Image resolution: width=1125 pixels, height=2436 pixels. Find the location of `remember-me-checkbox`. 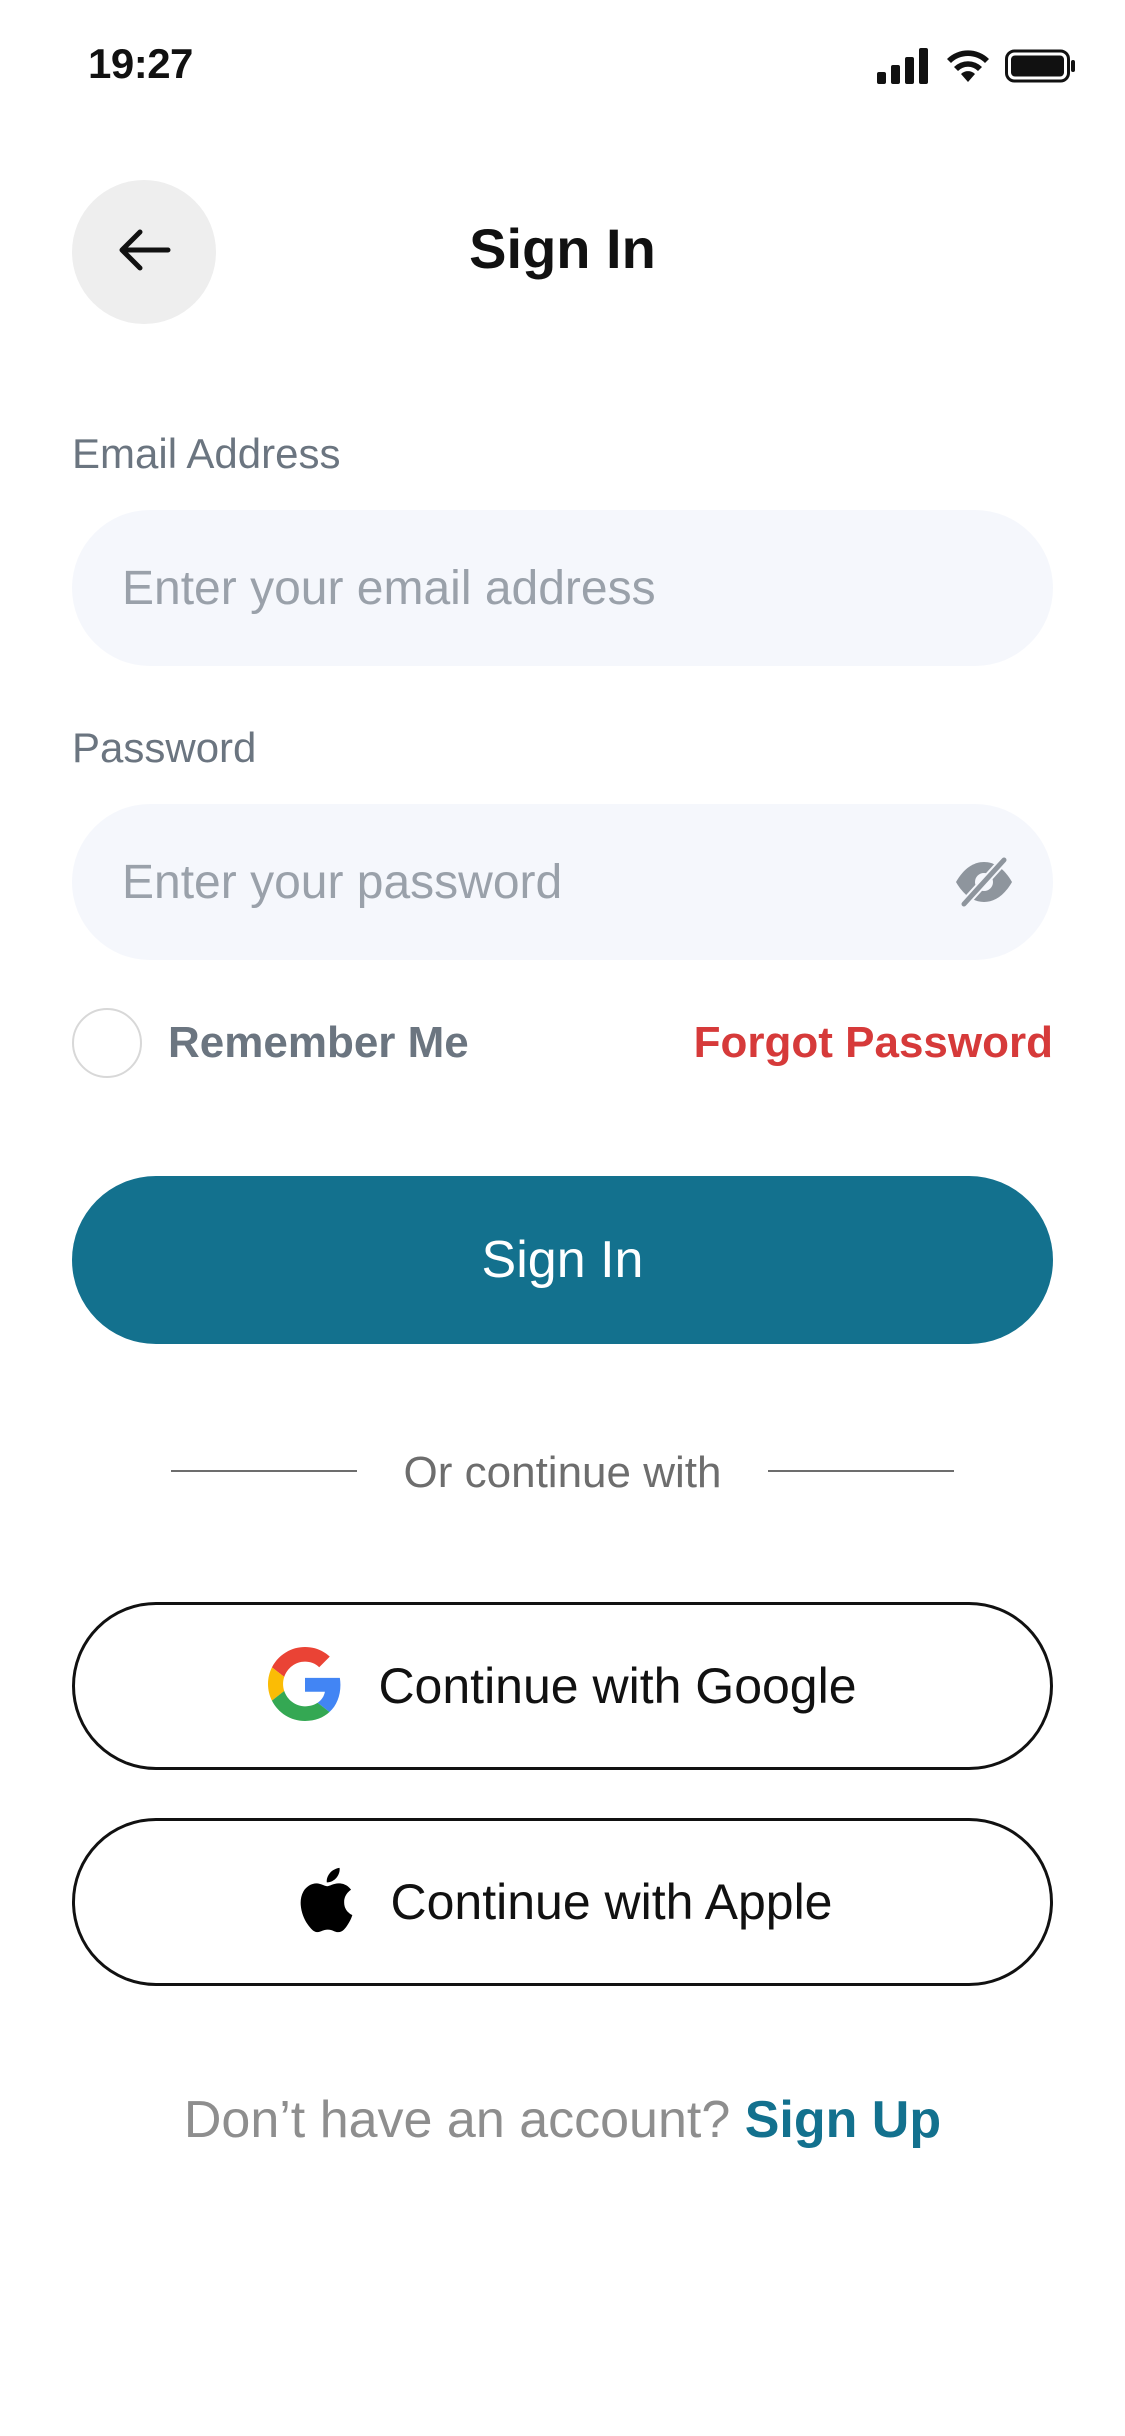

remember-me-checkbox is located at coordinates (107, 1043).